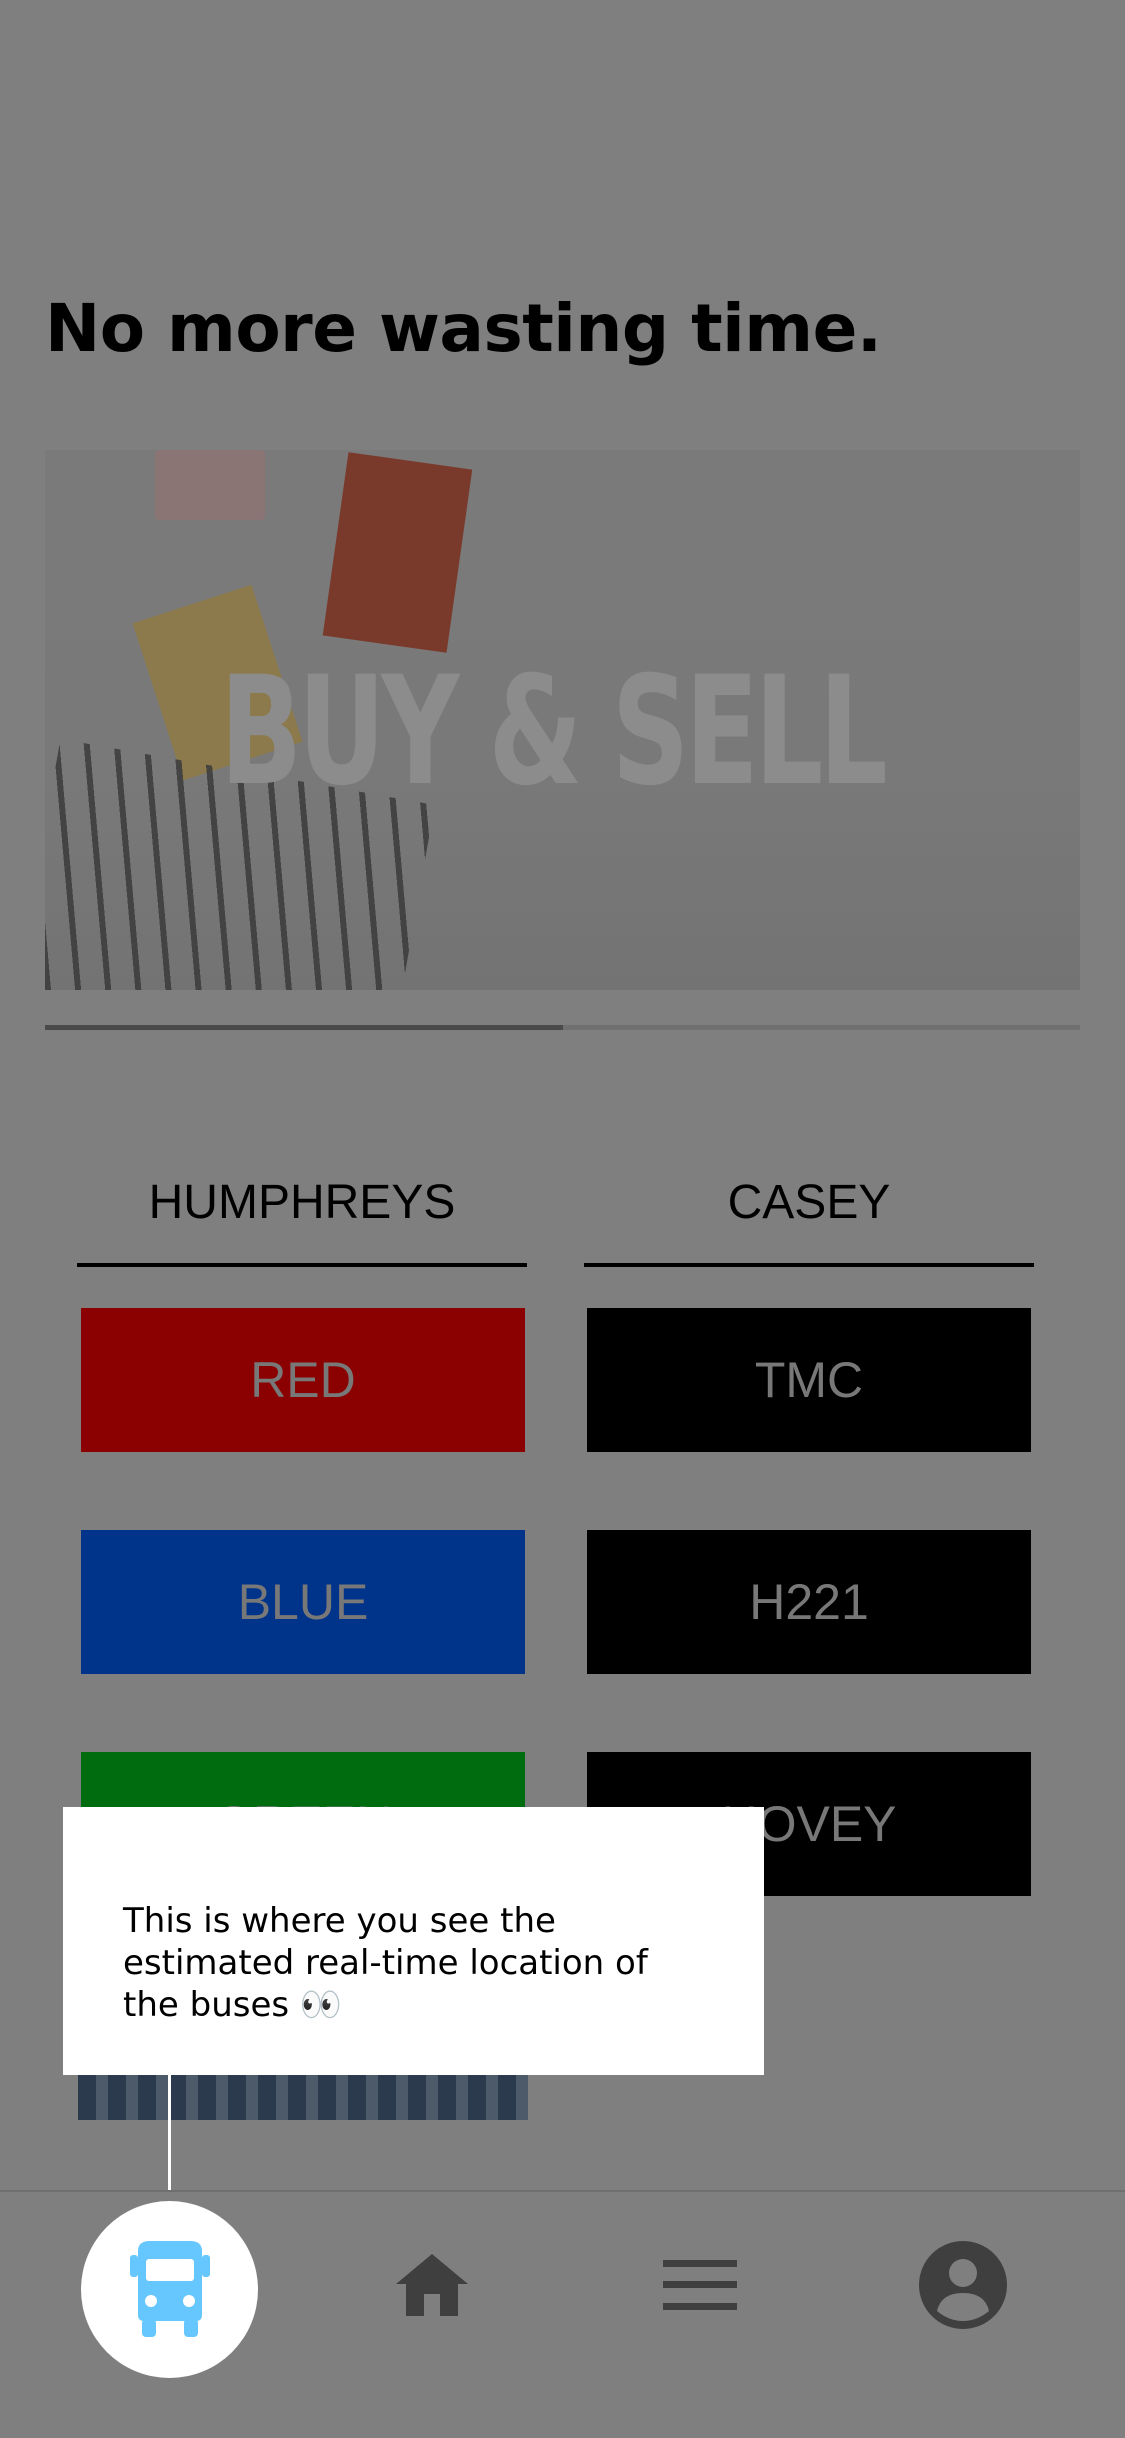  What do you see at coordinates (169, 2140) in the screenshot?
I see `tooltip-pointer` at bounding box center [169, 2140].